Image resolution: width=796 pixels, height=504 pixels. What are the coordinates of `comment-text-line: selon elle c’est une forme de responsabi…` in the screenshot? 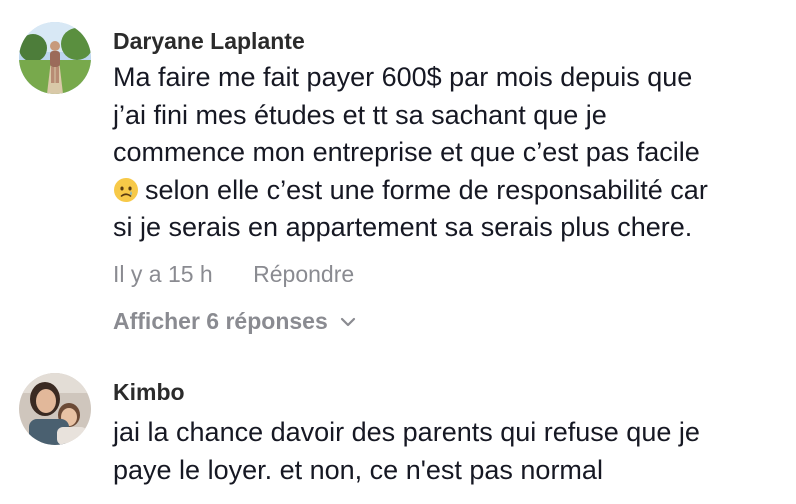 It's located at (426, 189).